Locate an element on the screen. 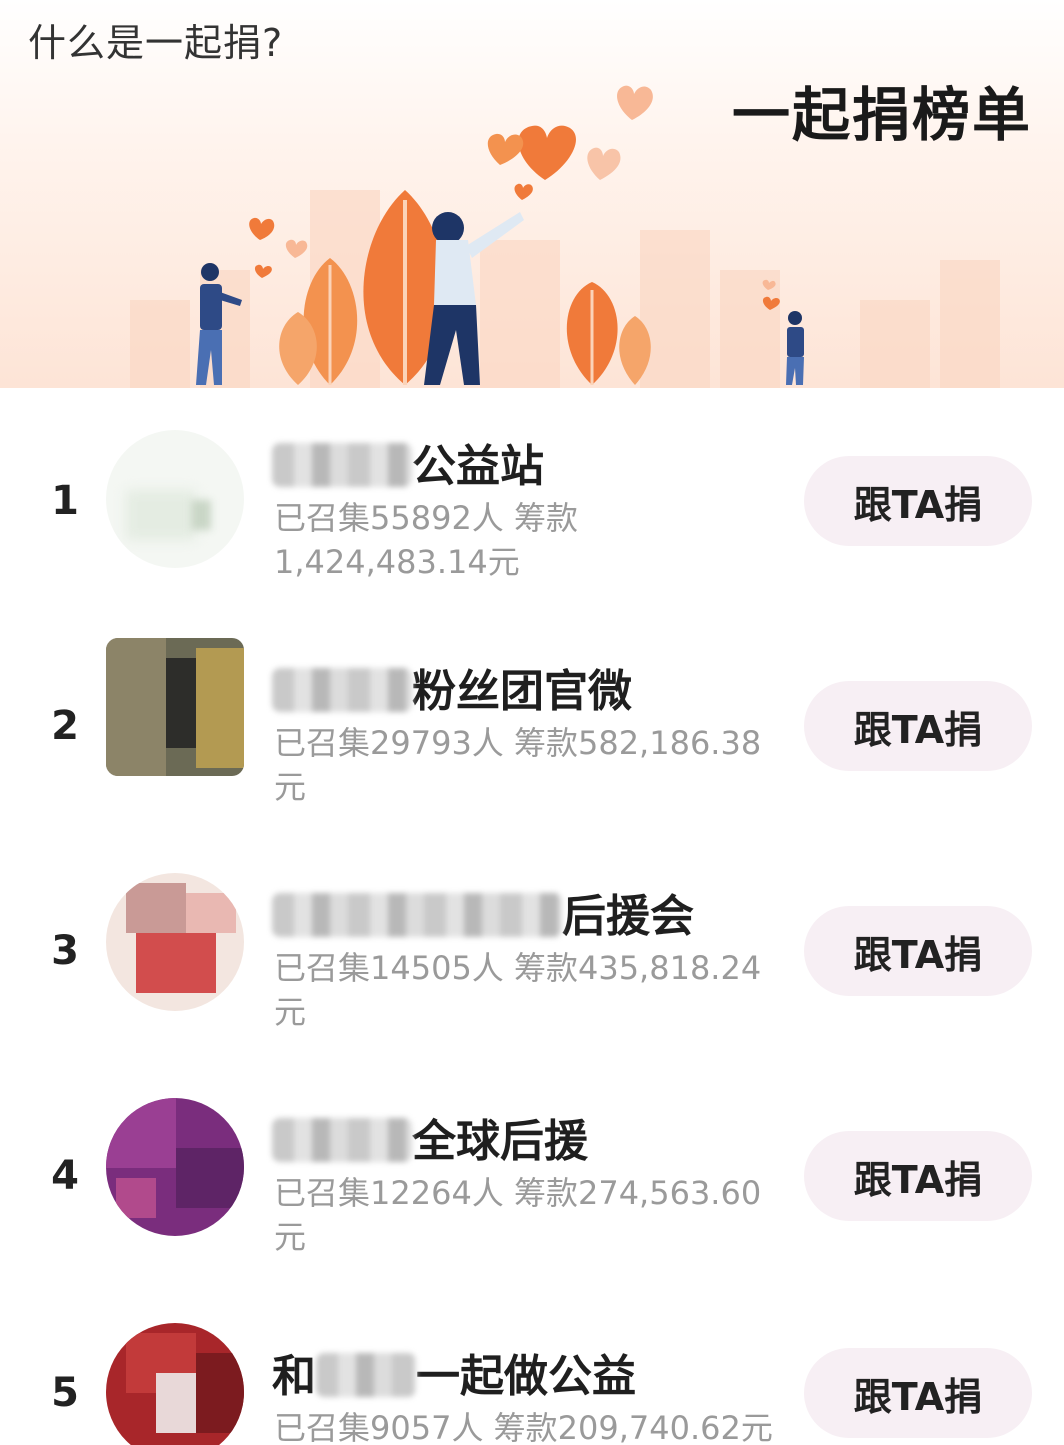  stats-text: 已召集55892人 筹款 1,424,483.14元 is located at coordinates (426, 540).